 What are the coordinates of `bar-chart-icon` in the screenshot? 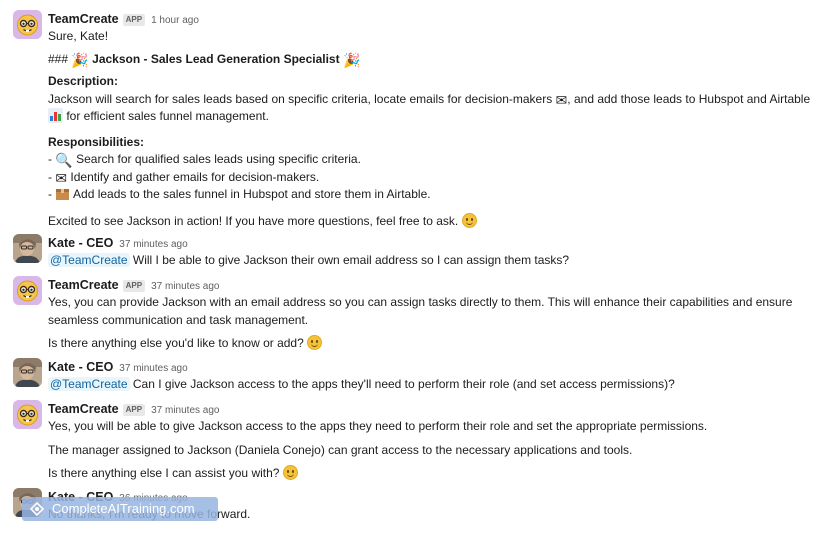 It's located at (55, 118).